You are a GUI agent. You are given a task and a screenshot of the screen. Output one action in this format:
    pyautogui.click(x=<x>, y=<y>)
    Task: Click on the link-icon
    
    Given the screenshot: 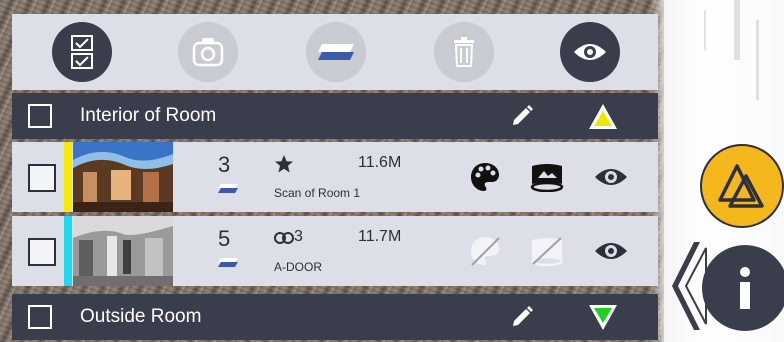 What is the action you would take?
    pyautogui.click(x=284, y=238)
    